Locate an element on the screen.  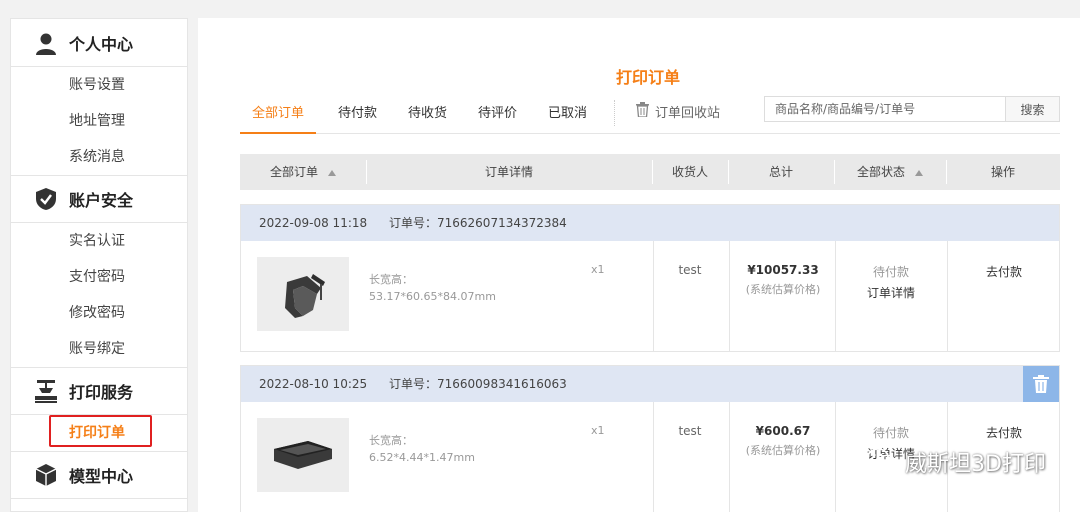
shield-icon is located at coordinates (46, 199).